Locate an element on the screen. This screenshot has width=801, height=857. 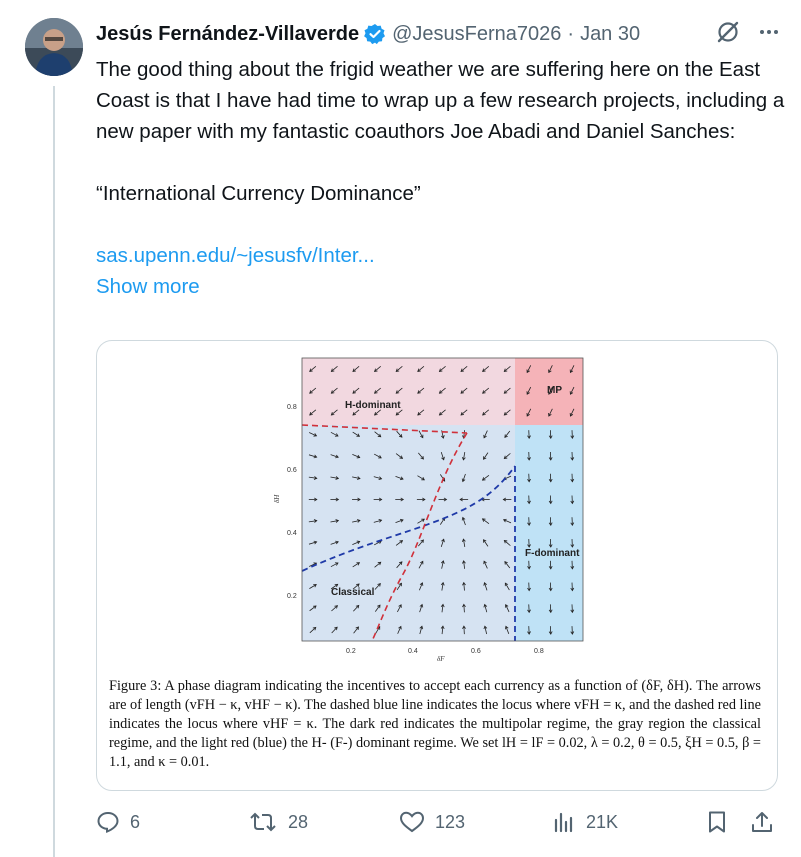
h-dominant-label: H-dominant is located at coordinates (373, 405).